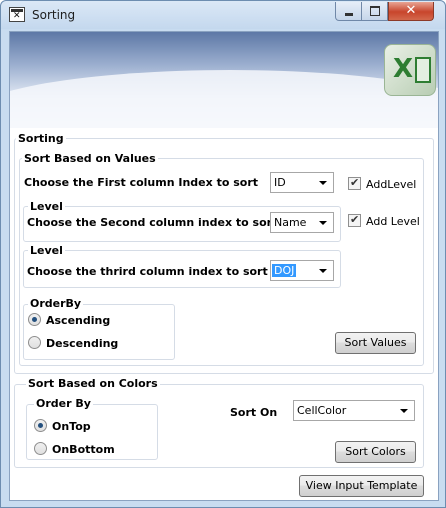 This screenshot has height=508, width=446. Describe the element at coordinates (354, 410) in the screenshot. I see `sort-on-combo: CellColor` at that location.